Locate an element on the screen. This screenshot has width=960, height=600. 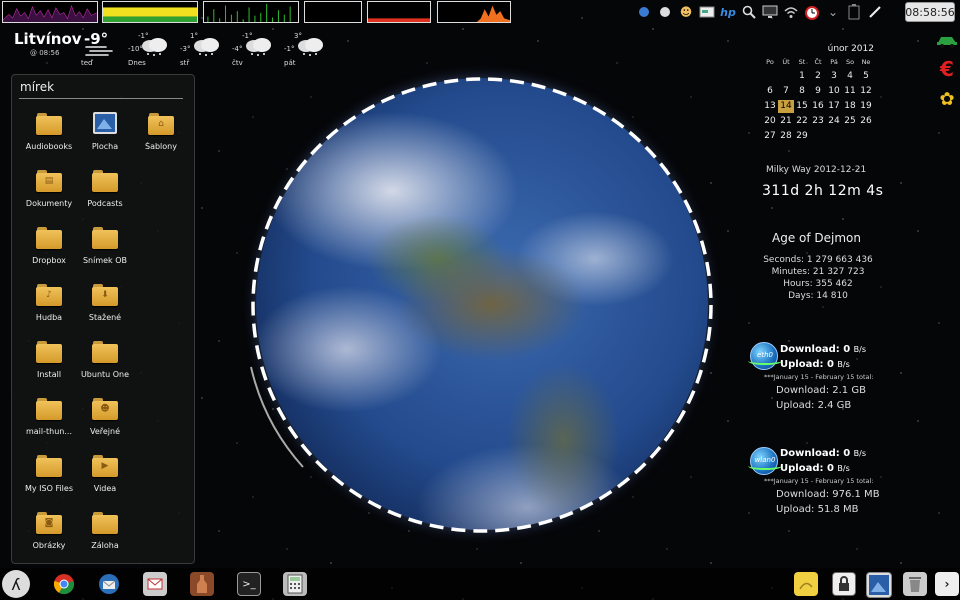
calendar-day: 19 is located at coordinates (866, 106).